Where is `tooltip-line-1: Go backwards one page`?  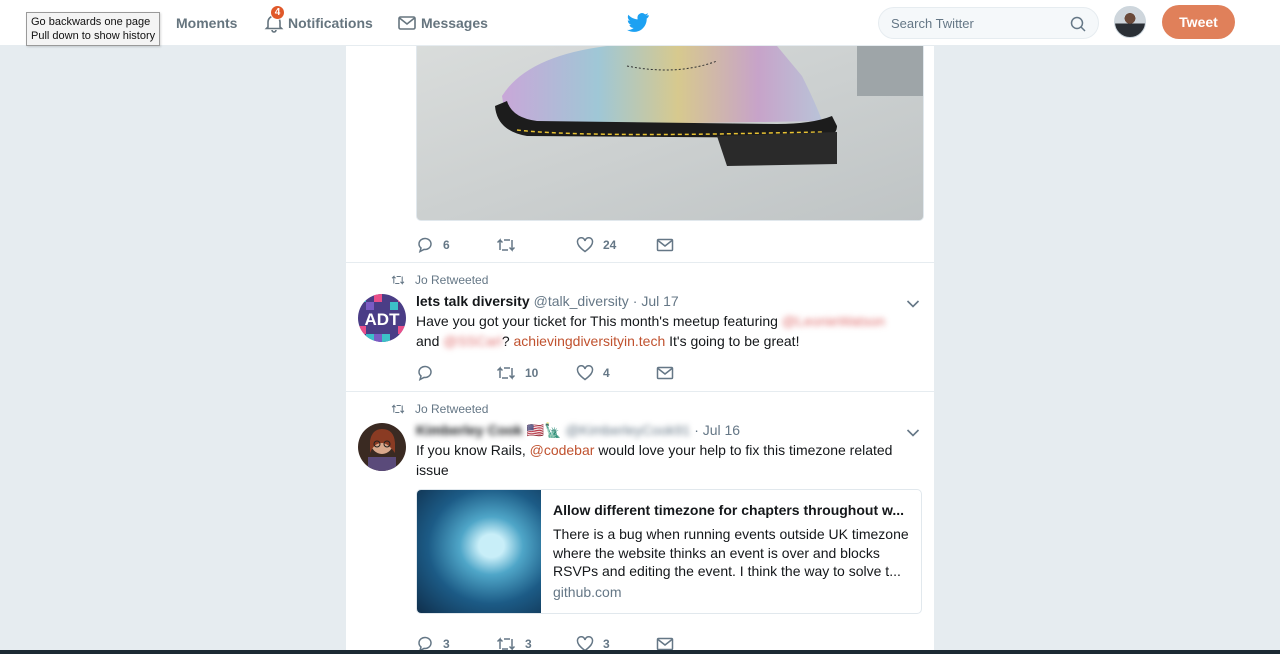 tooltip-line-1: Go backwards one page is located at coordinates (91, 22).